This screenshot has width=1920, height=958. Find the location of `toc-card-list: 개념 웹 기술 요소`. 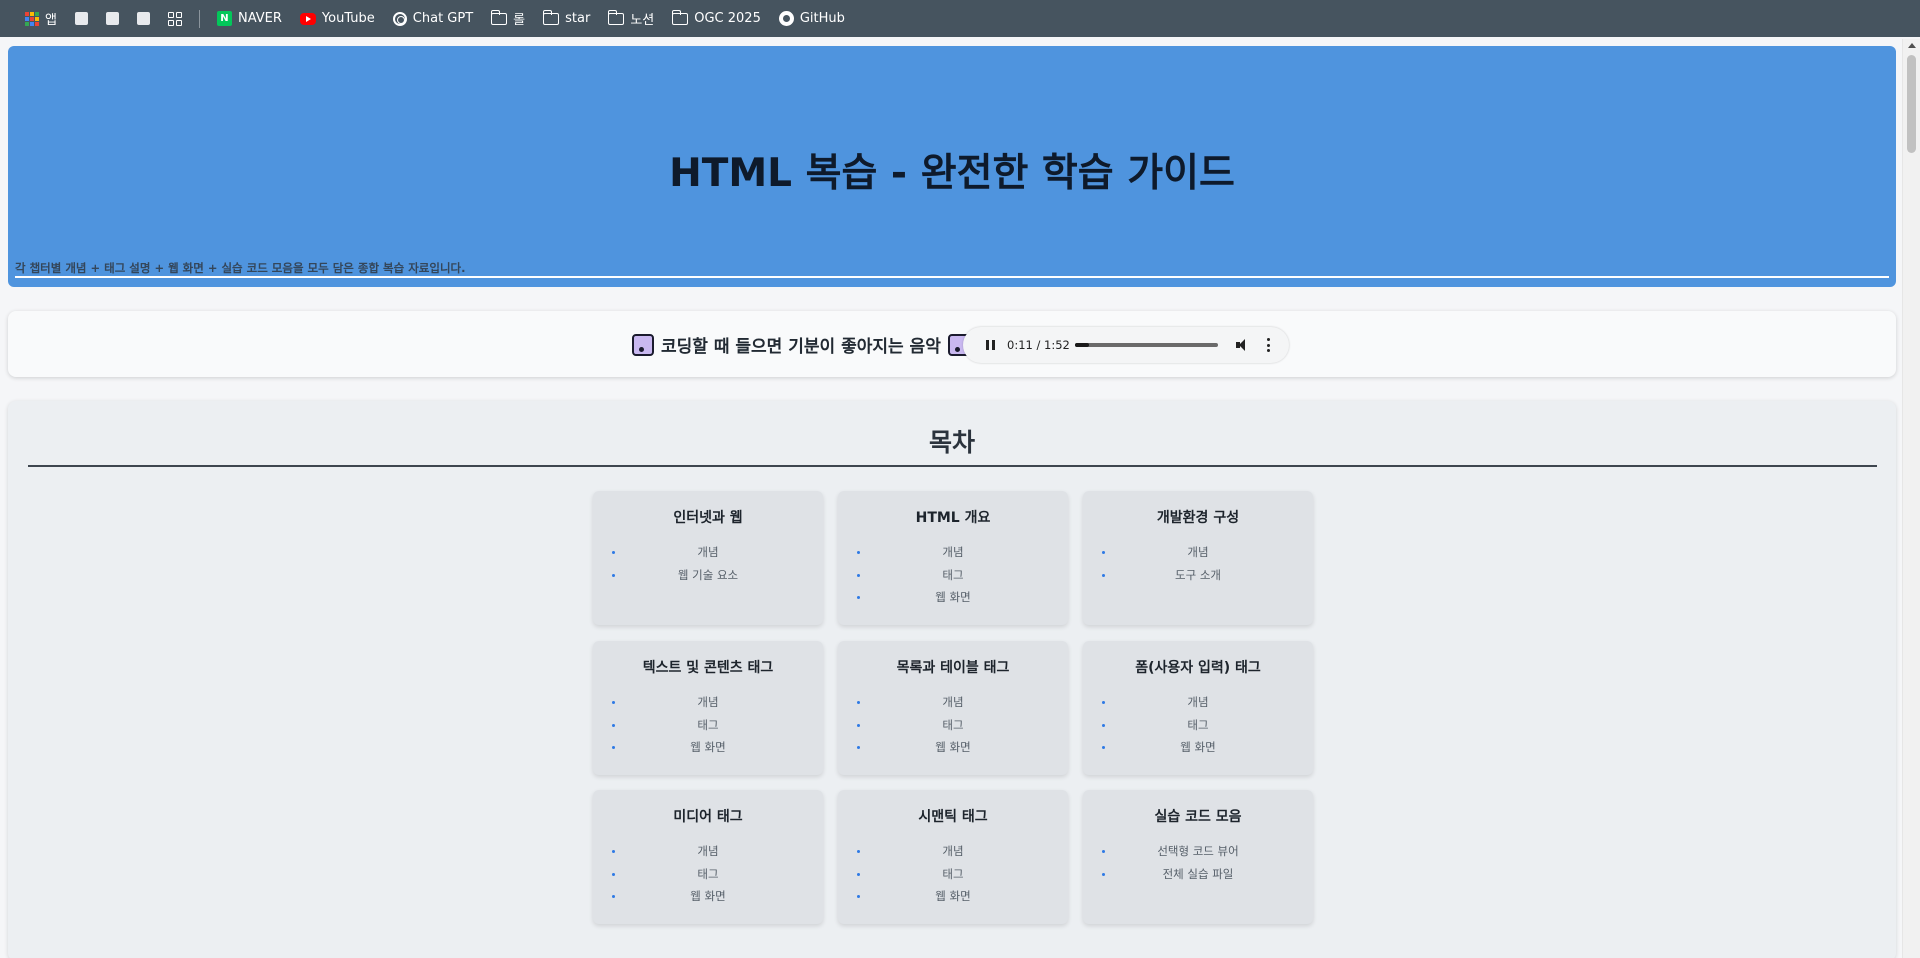

toc-card-list: 개념 웹 기술 요소 is located at coordinates (708, 563).